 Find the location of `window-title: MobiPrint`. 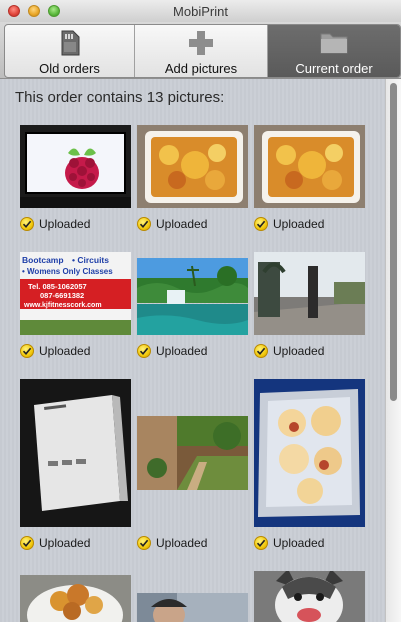

window-title: MobiPrint is located at coordinates (200, 11).